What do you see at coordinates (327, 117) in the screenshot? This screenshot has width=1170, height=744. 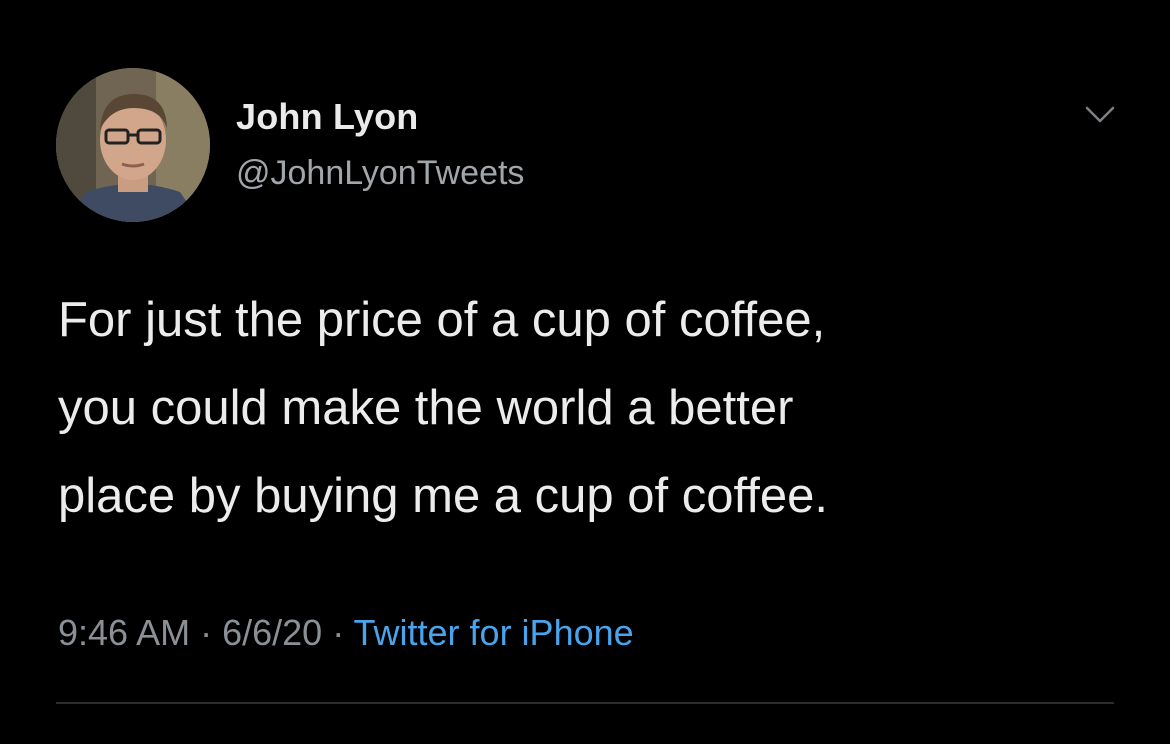 I see `author-name: John Lyon` at bounding box center [327, 117].